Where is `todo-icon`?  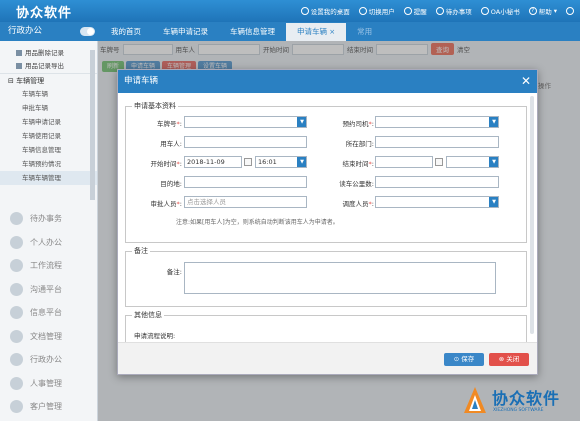 todo-icon is located at coordinates (439, 11).